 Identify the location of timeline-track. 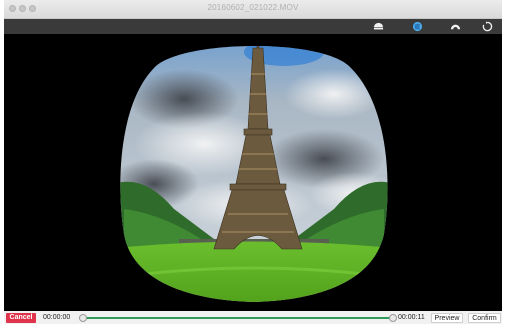
(238, 318).